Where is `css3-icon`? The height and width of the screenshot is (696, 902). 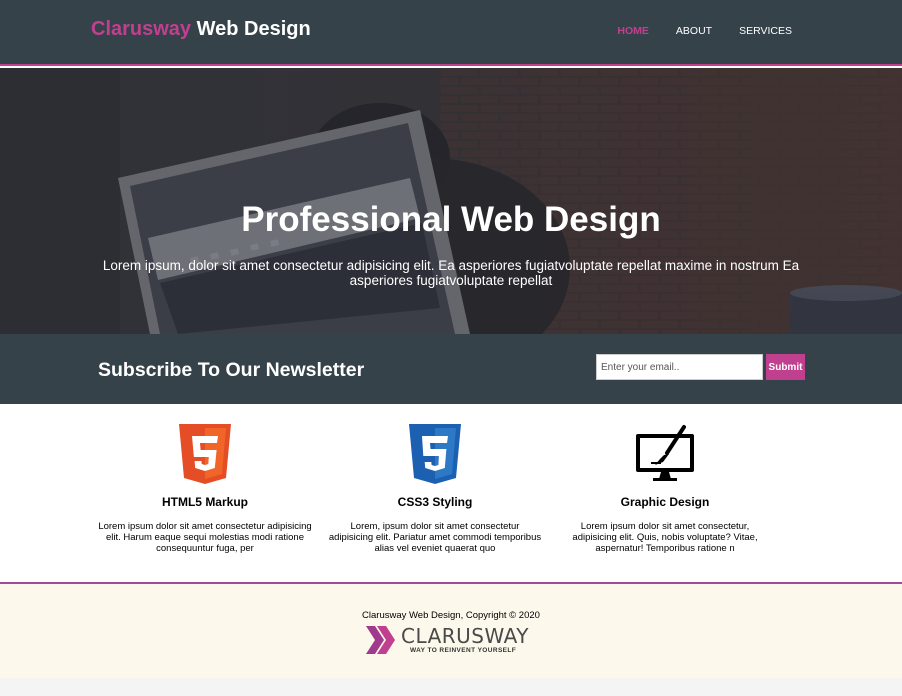 css3-icon is located at coordinates (435, 454).